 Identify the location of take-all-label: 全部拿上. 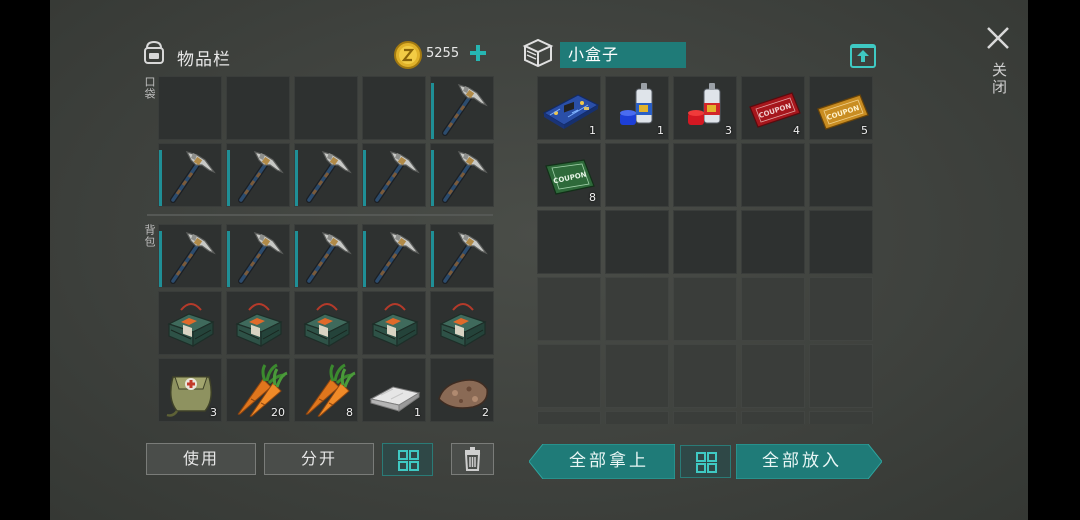
(609, 461).